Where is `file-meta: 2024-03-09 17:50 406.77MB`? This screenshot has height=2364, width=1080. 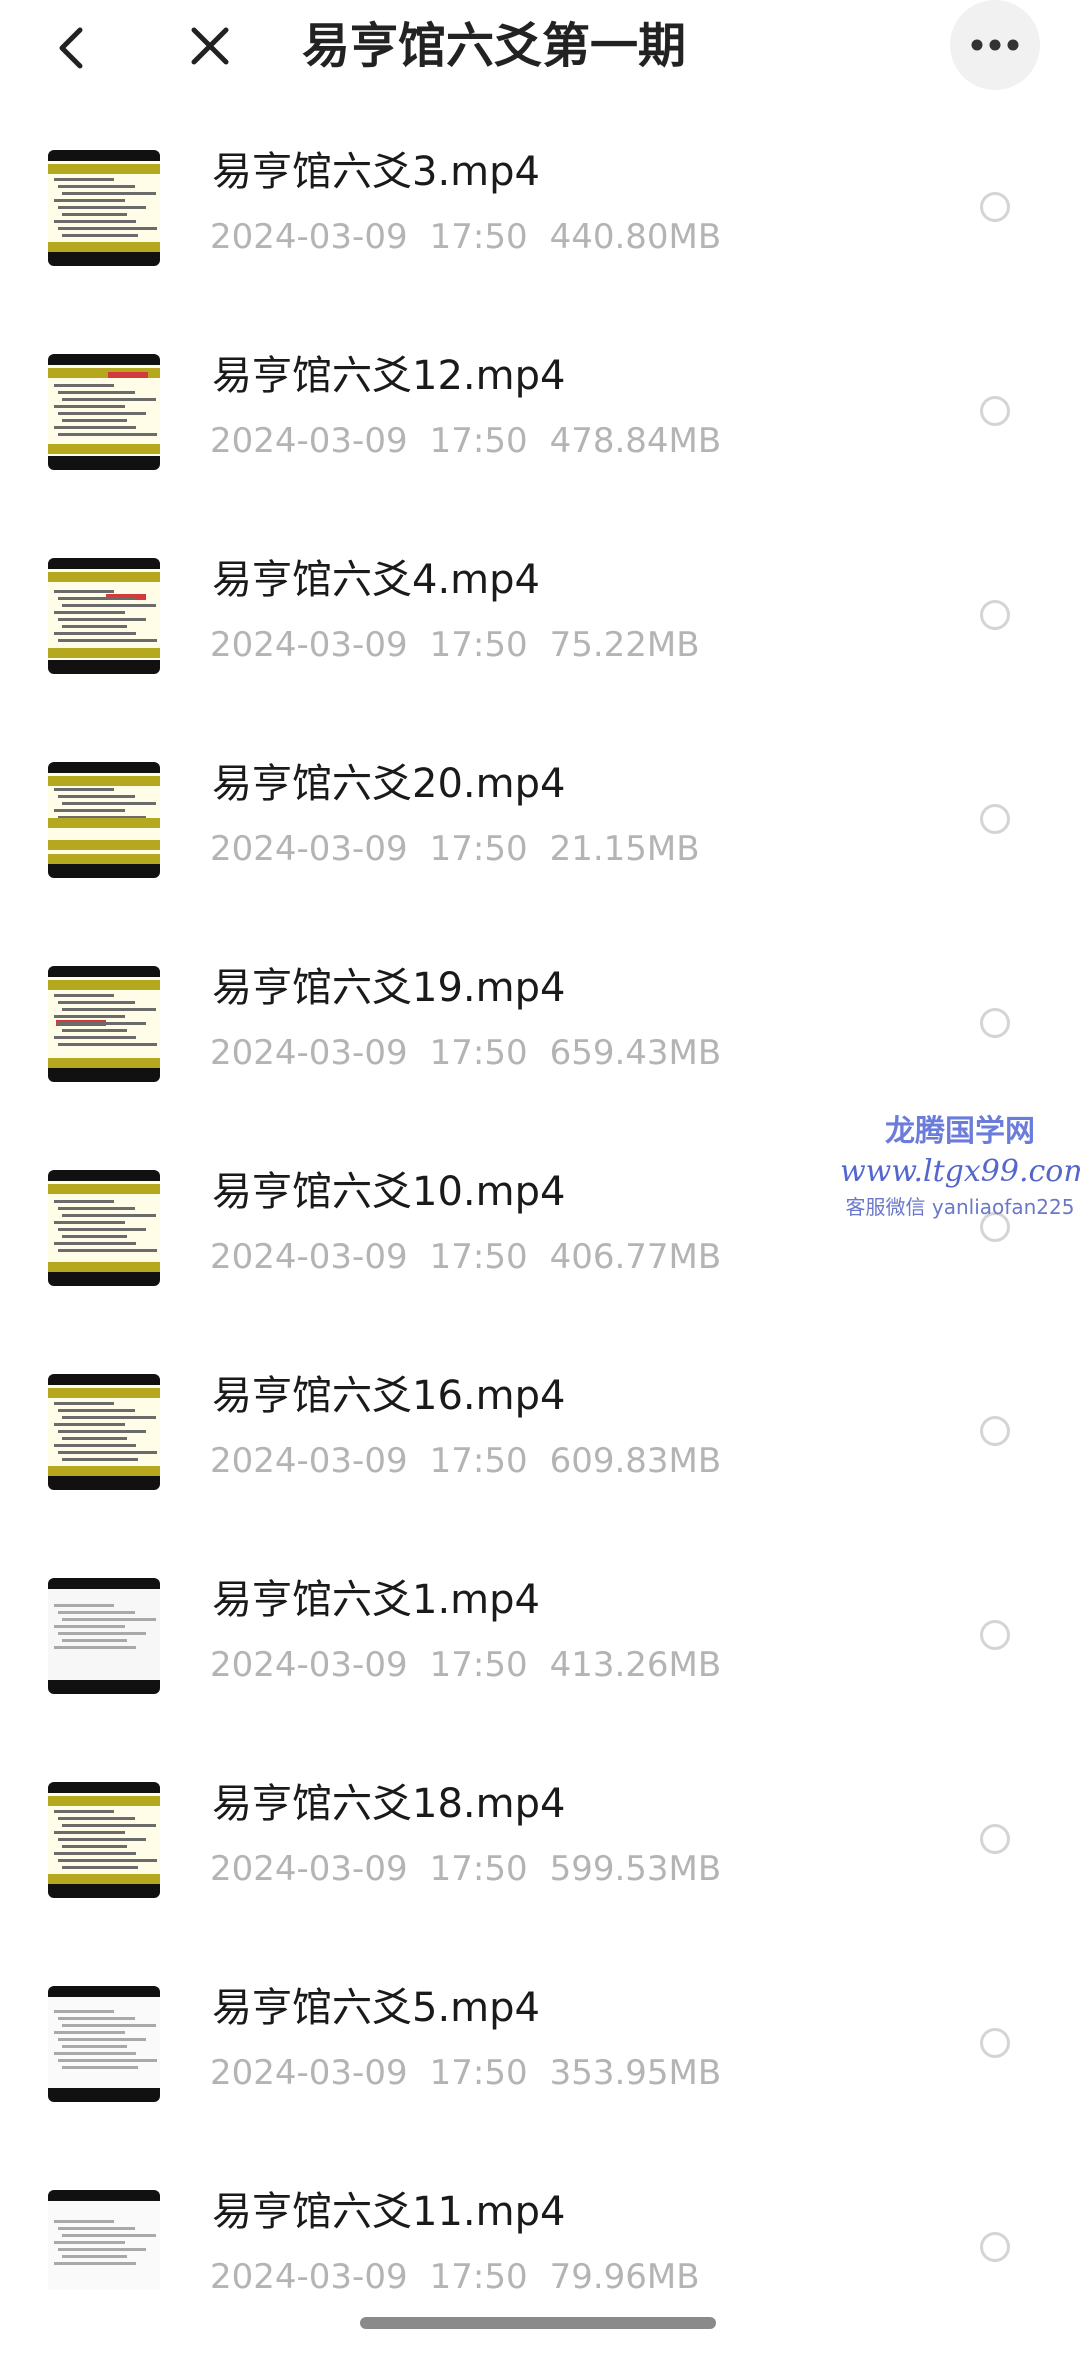 file-meta: 2024-03-09 17:50 406.77MB is located at coordinates (465, 1257).